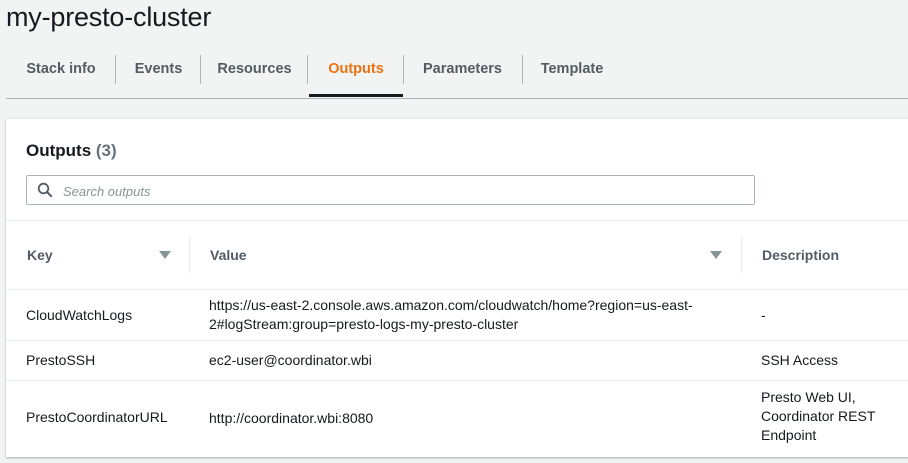 The width and height of the screenshot is (908, 463). I want to click on outputs-title-text: Outputs, so click(59, 150).